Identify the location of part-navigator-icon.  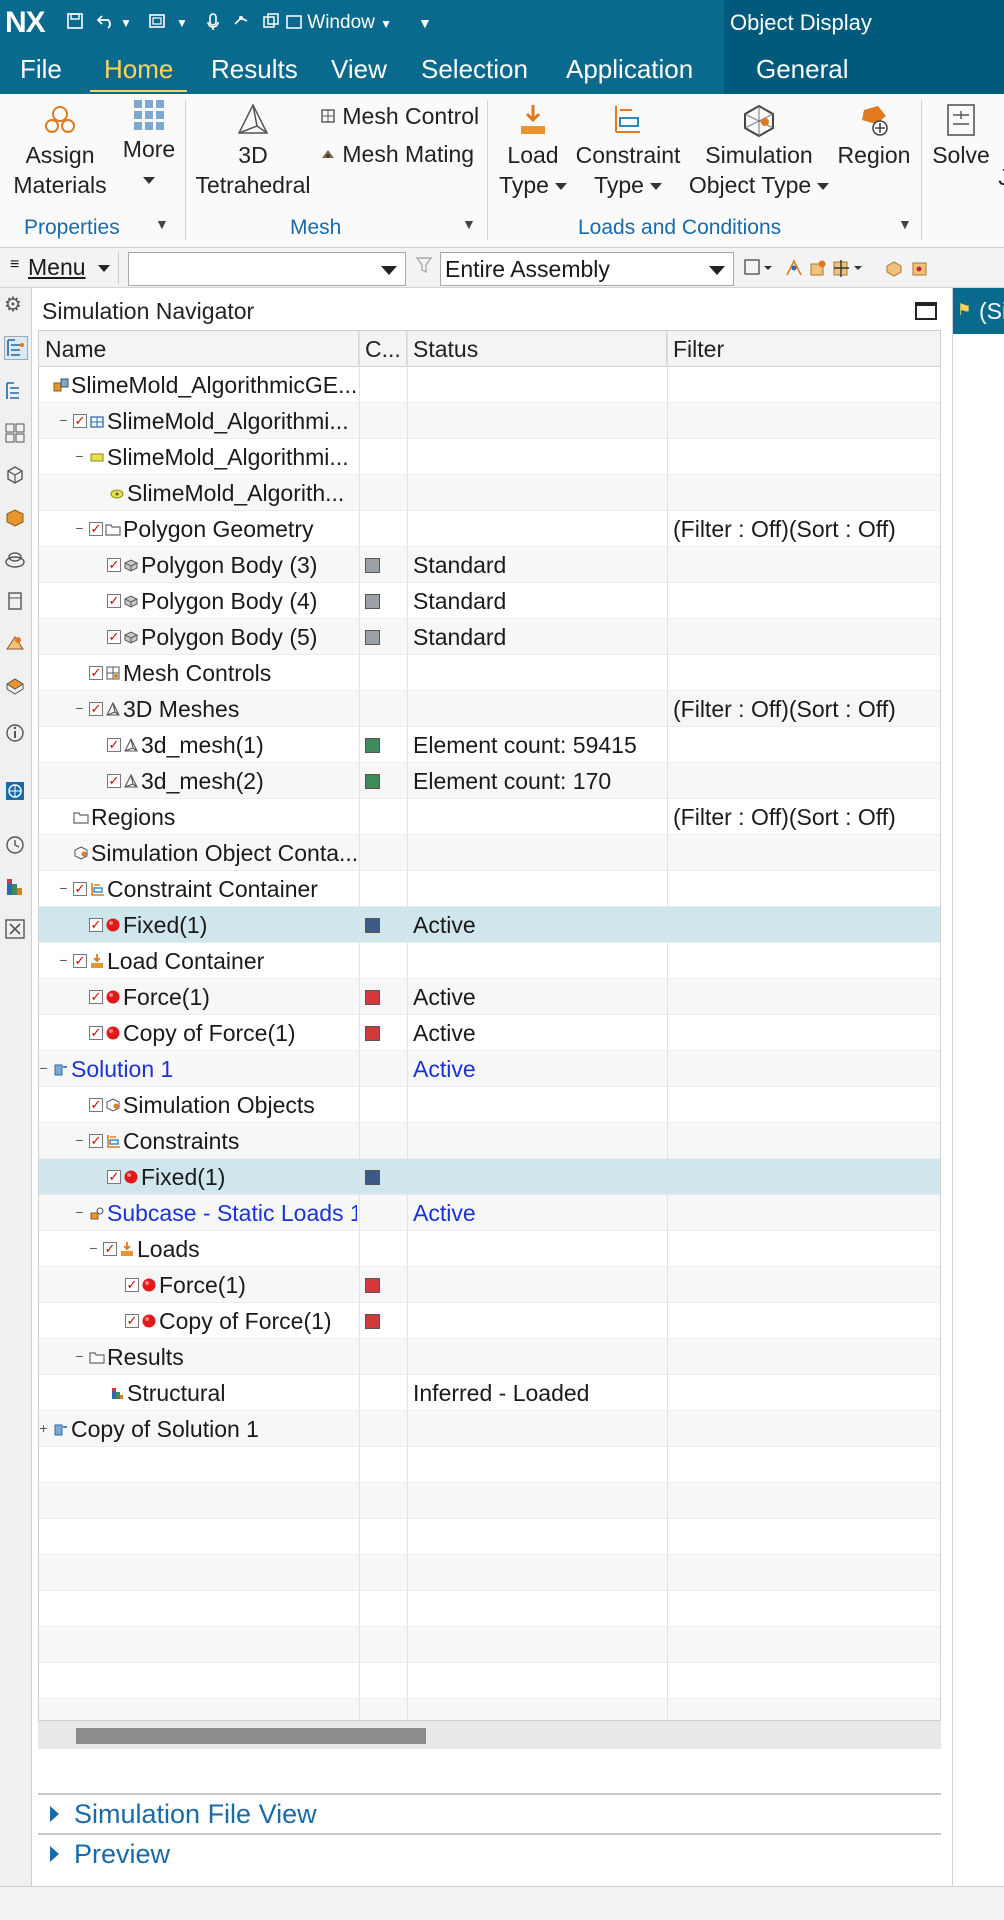
(16, 392).